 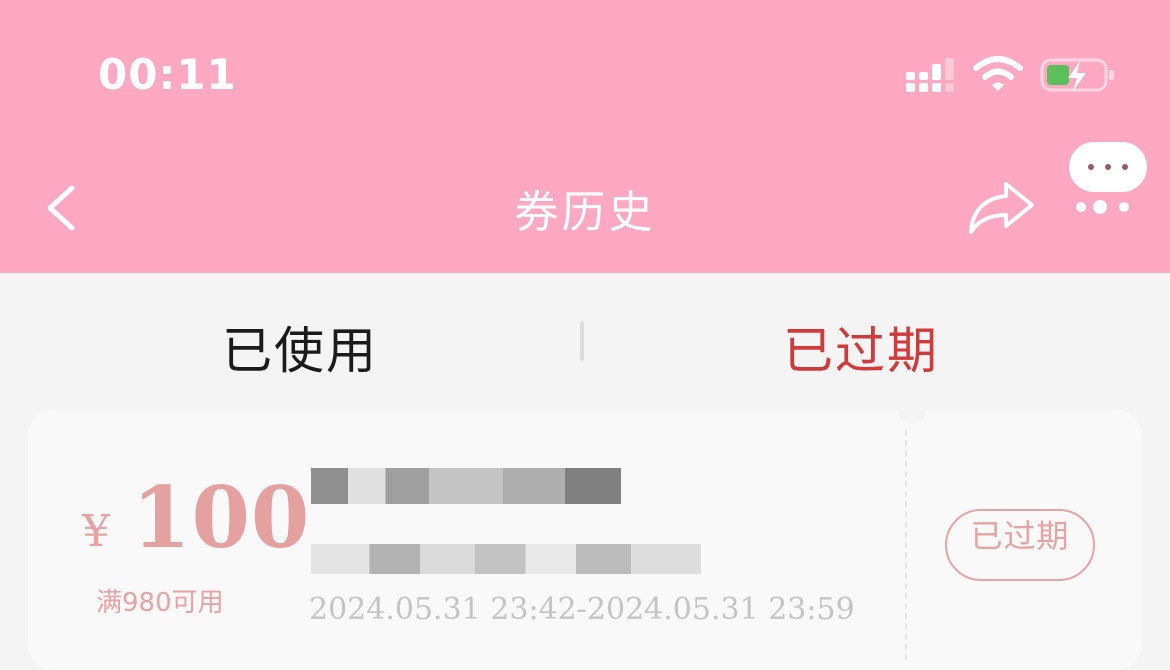 I want to click on redacted-coupon-scope, so click(x=506, y=559).